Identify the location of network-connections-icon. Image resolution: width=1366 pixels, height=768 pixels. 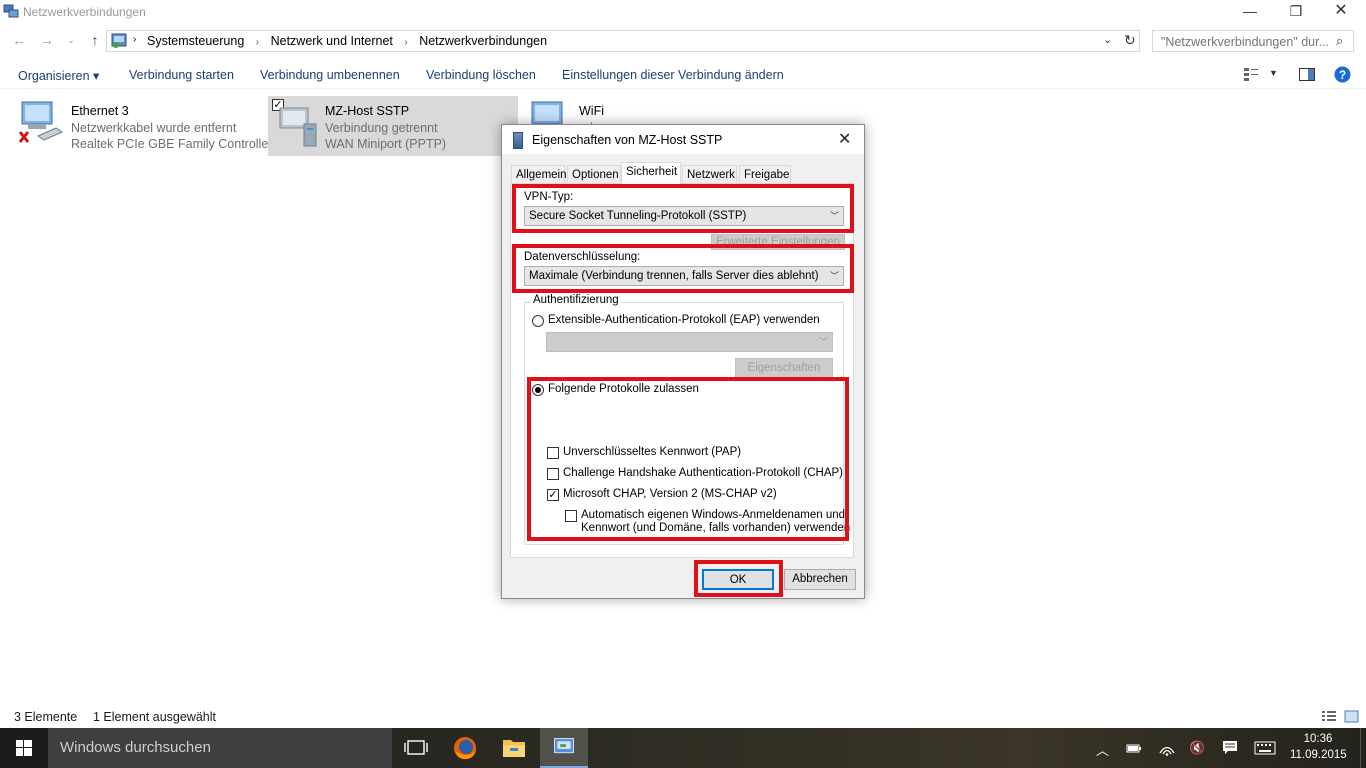
(11, 11).